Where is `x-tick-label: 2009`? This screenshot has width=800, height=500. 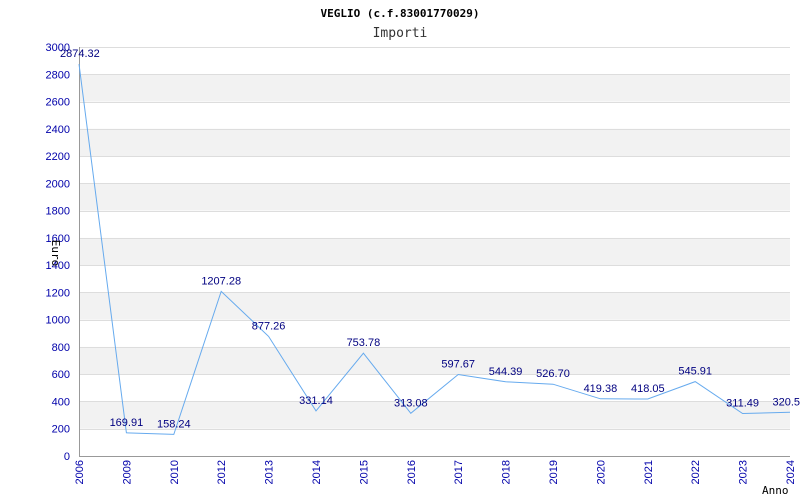 x-tick-label: 2009 is located at coordinates (127, 472).